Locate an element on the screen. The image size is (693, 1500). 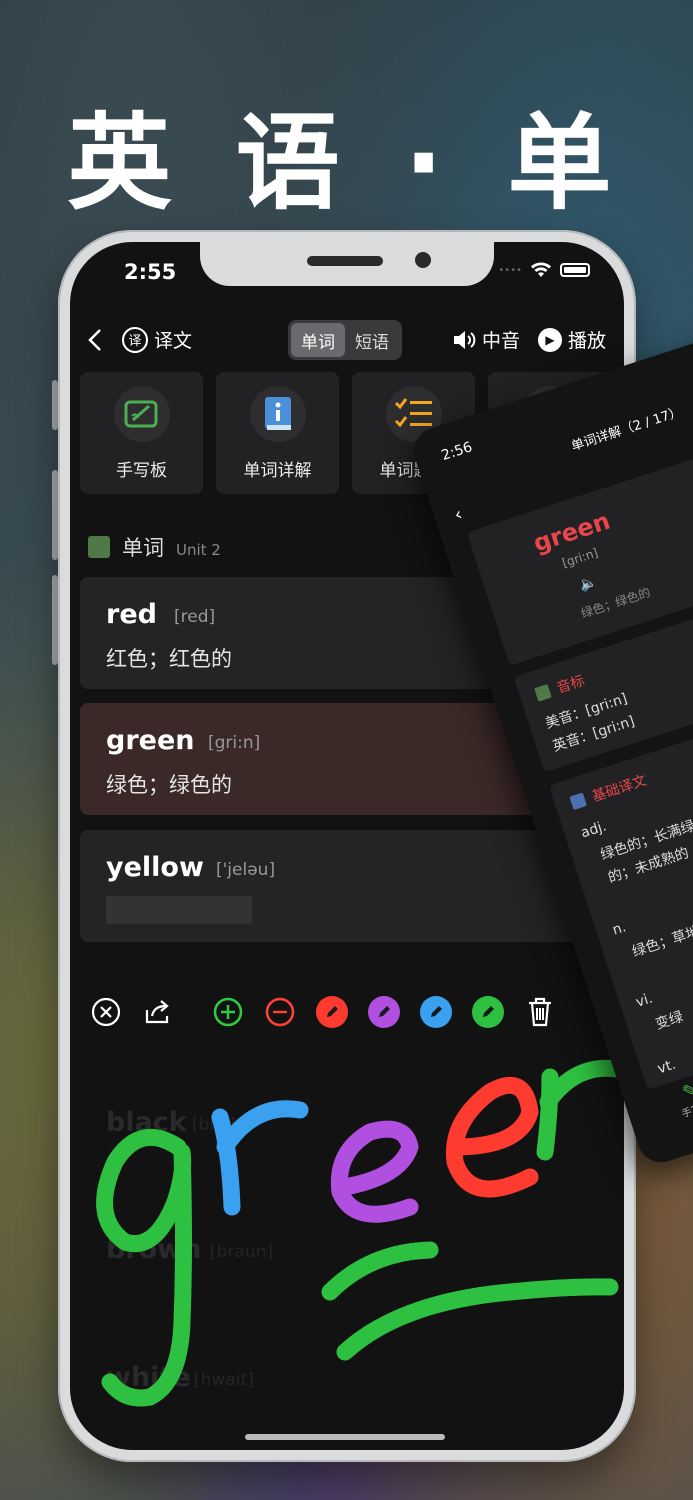
pos-label: vi. is located at coordinates (644, 1000).